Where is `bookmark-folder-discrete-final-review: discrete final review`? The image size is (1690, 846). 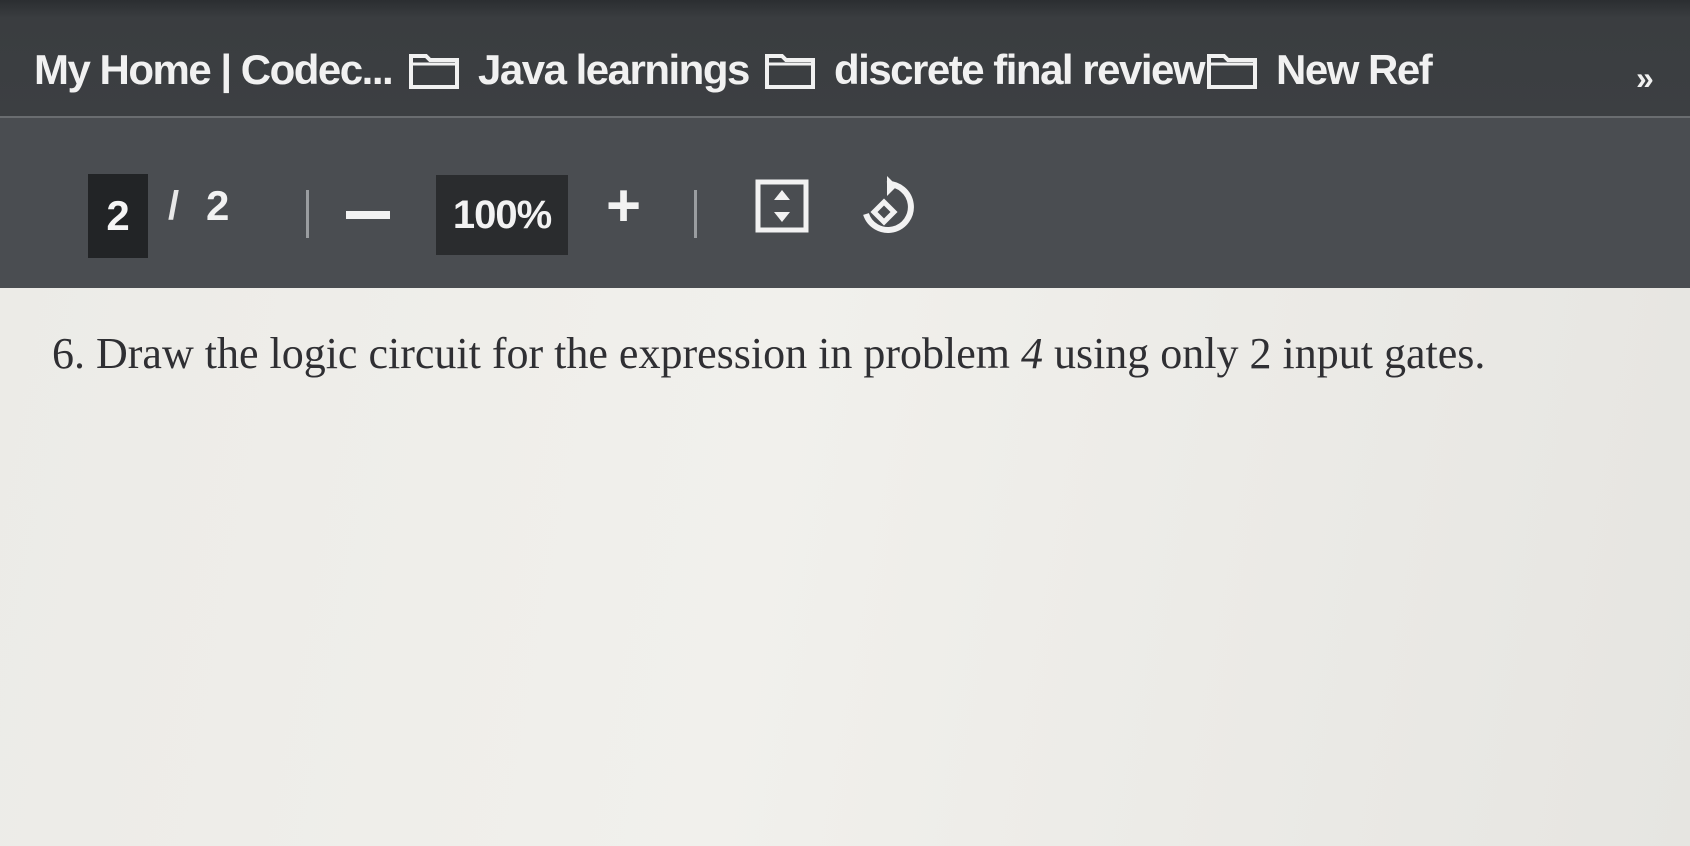 bookmark-folder-discrete-final-review: discrete final review is located at coordinates (985, 70).